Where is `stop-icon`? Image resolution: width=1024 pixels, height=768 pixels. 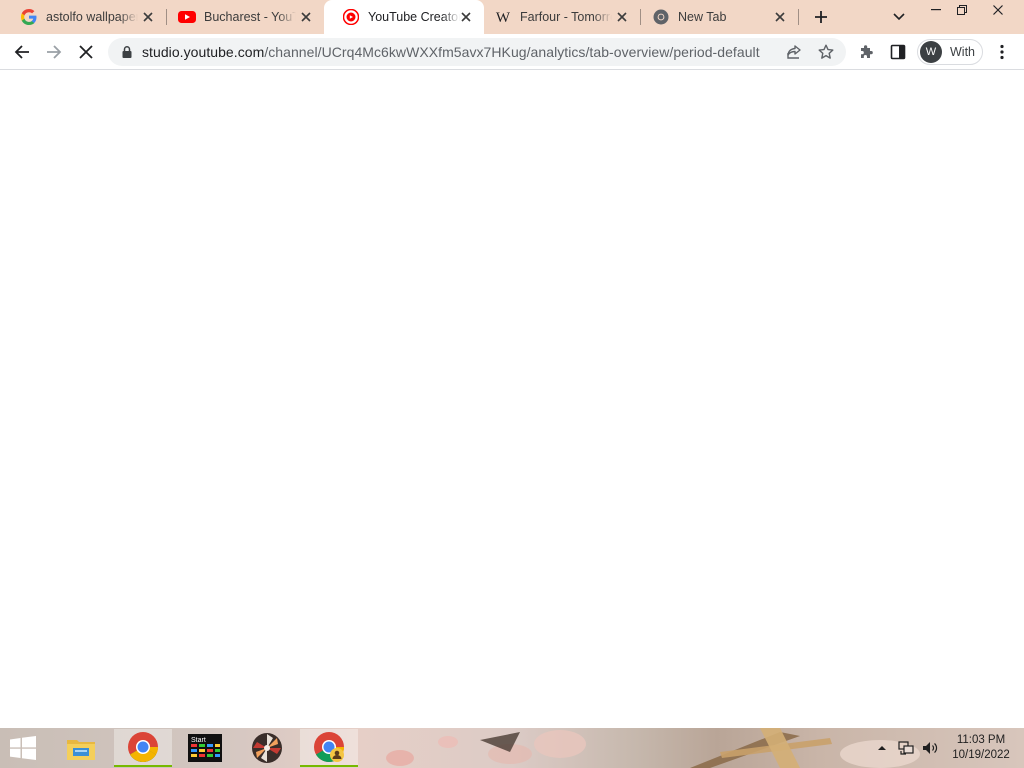
stop-icon is located at coordinates (86, 52).